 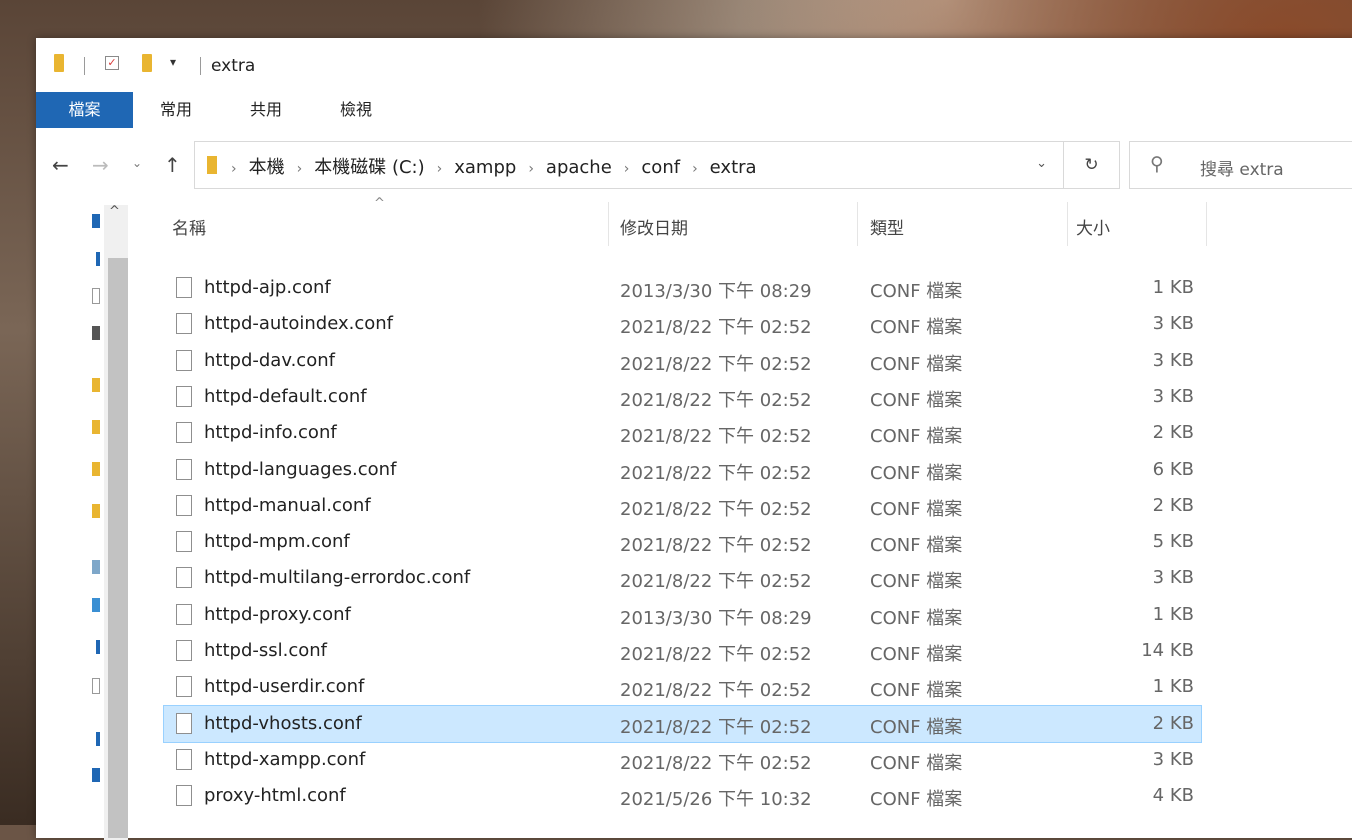 What do you see at coordinates (337, 578) in the screenshot?
I see `file-name: httpd-multilang-errordoc.conf` at bounding box center [337, 578].